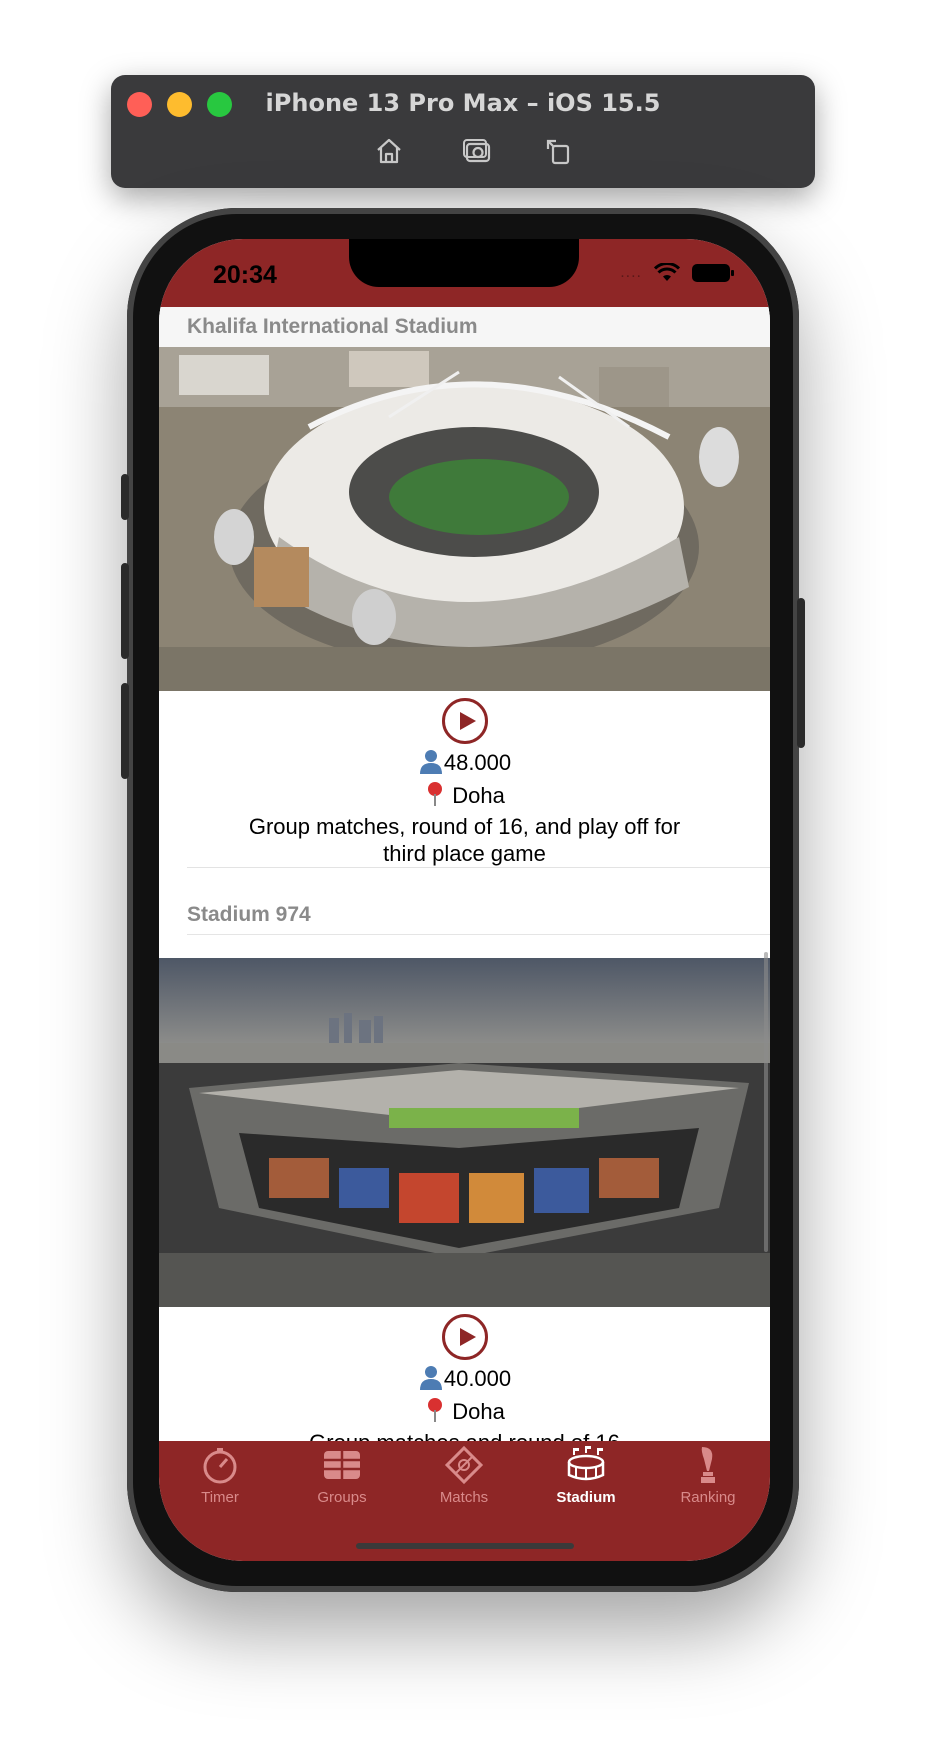 This screenshot has height=1742, width=926. Describe the element at coordinates (464, 263) in the screenshot. I see `camera-notch` at that location.